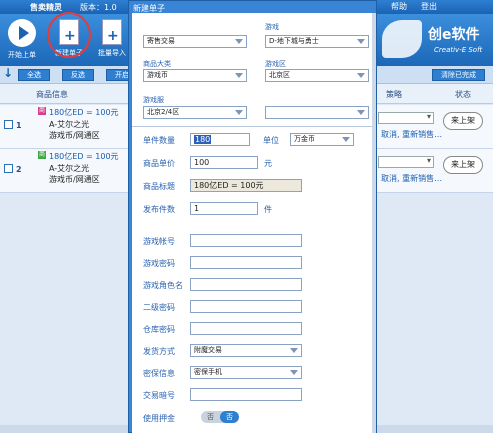 Image resolution: width=493 pixels, height=433 pixels. What do you see at coordinates (112, 53) in the screenshot?
I see `batch-import-label: 批量导入` at bounding box center [112, 53].